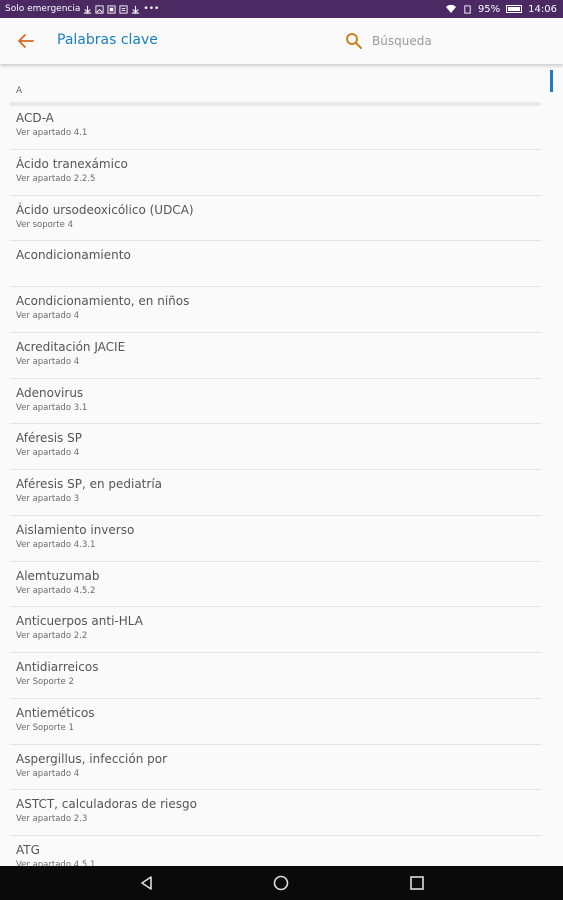  What do you see at coordinates (26, 41) in the screenshot?
I see `back-arrow-icon` at bounding box center [26, 41].